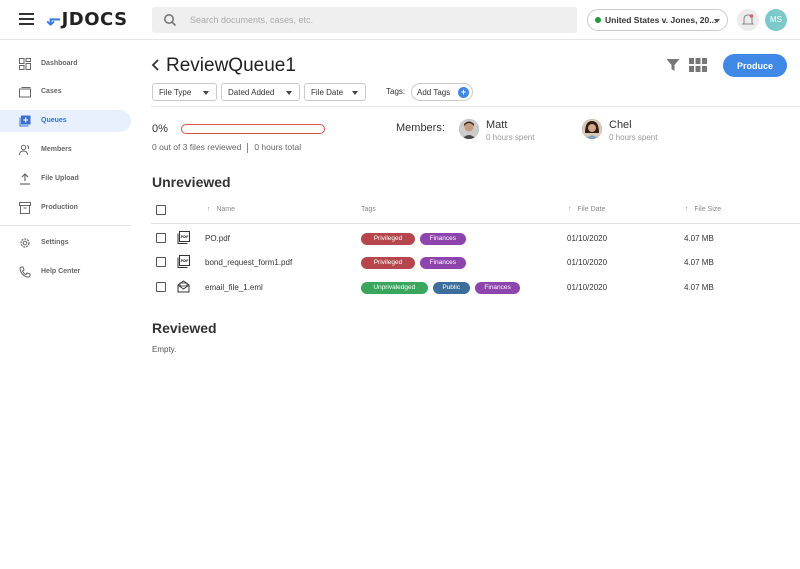  What do you see at coordinates (673, 65) in the screenshot?
I see `filter-icon` at bounding box center [673, 65].